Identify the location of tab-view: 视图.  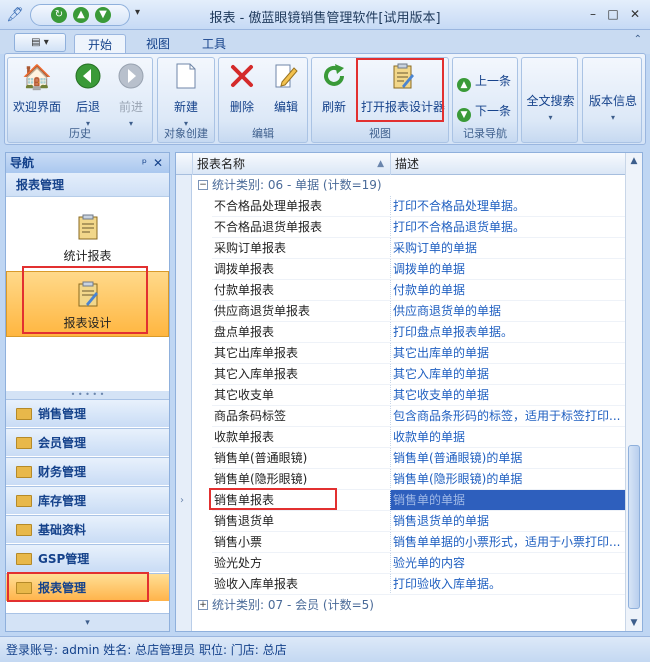
(158, 44).